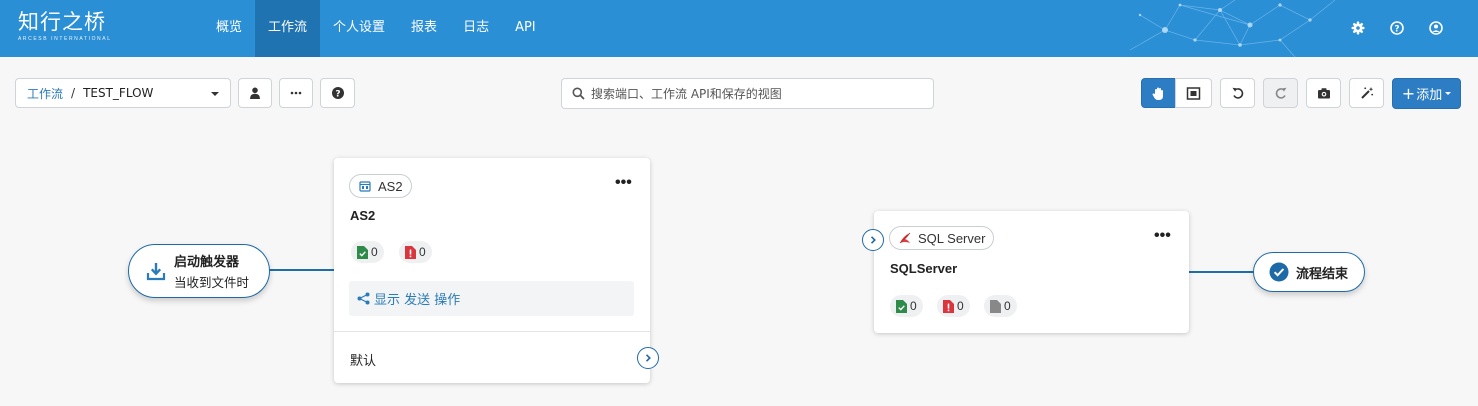  Describe the element at coordinates (1279, 272) in the screenshot. I see `check-circle-icon` at that location.